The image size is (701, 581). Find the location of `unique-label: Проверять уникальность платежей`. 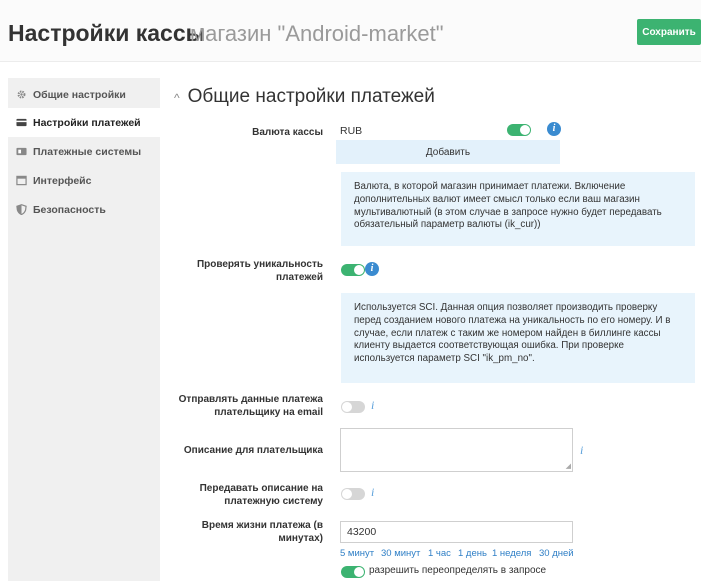

unique-label: Проверять уникальность платежей is located at coordinates (259, 271).